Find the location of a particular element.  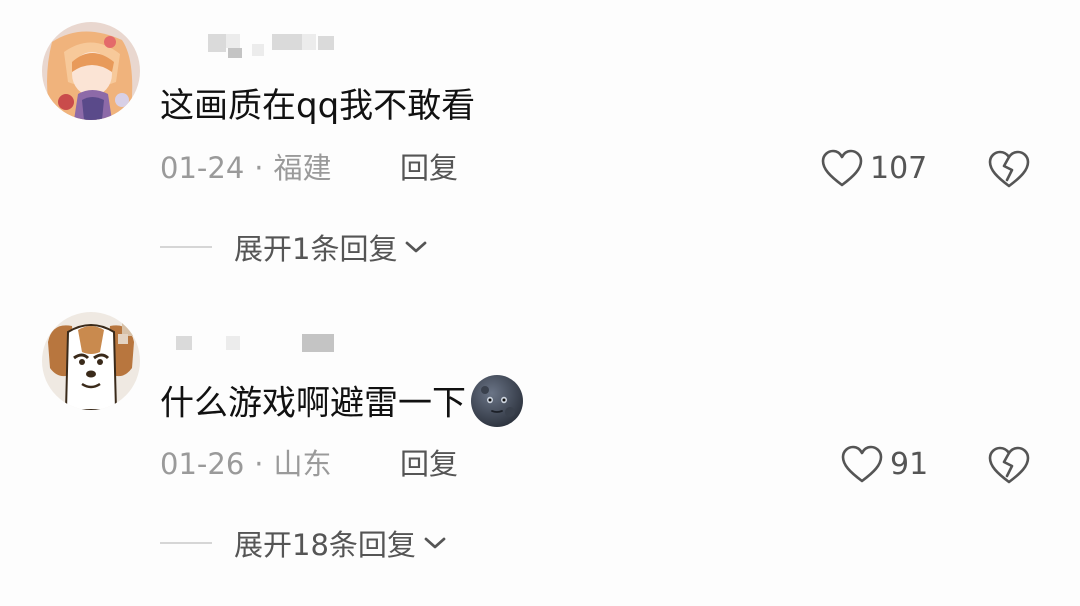

comment-location: 福建 is located at coordinates (302, 168).